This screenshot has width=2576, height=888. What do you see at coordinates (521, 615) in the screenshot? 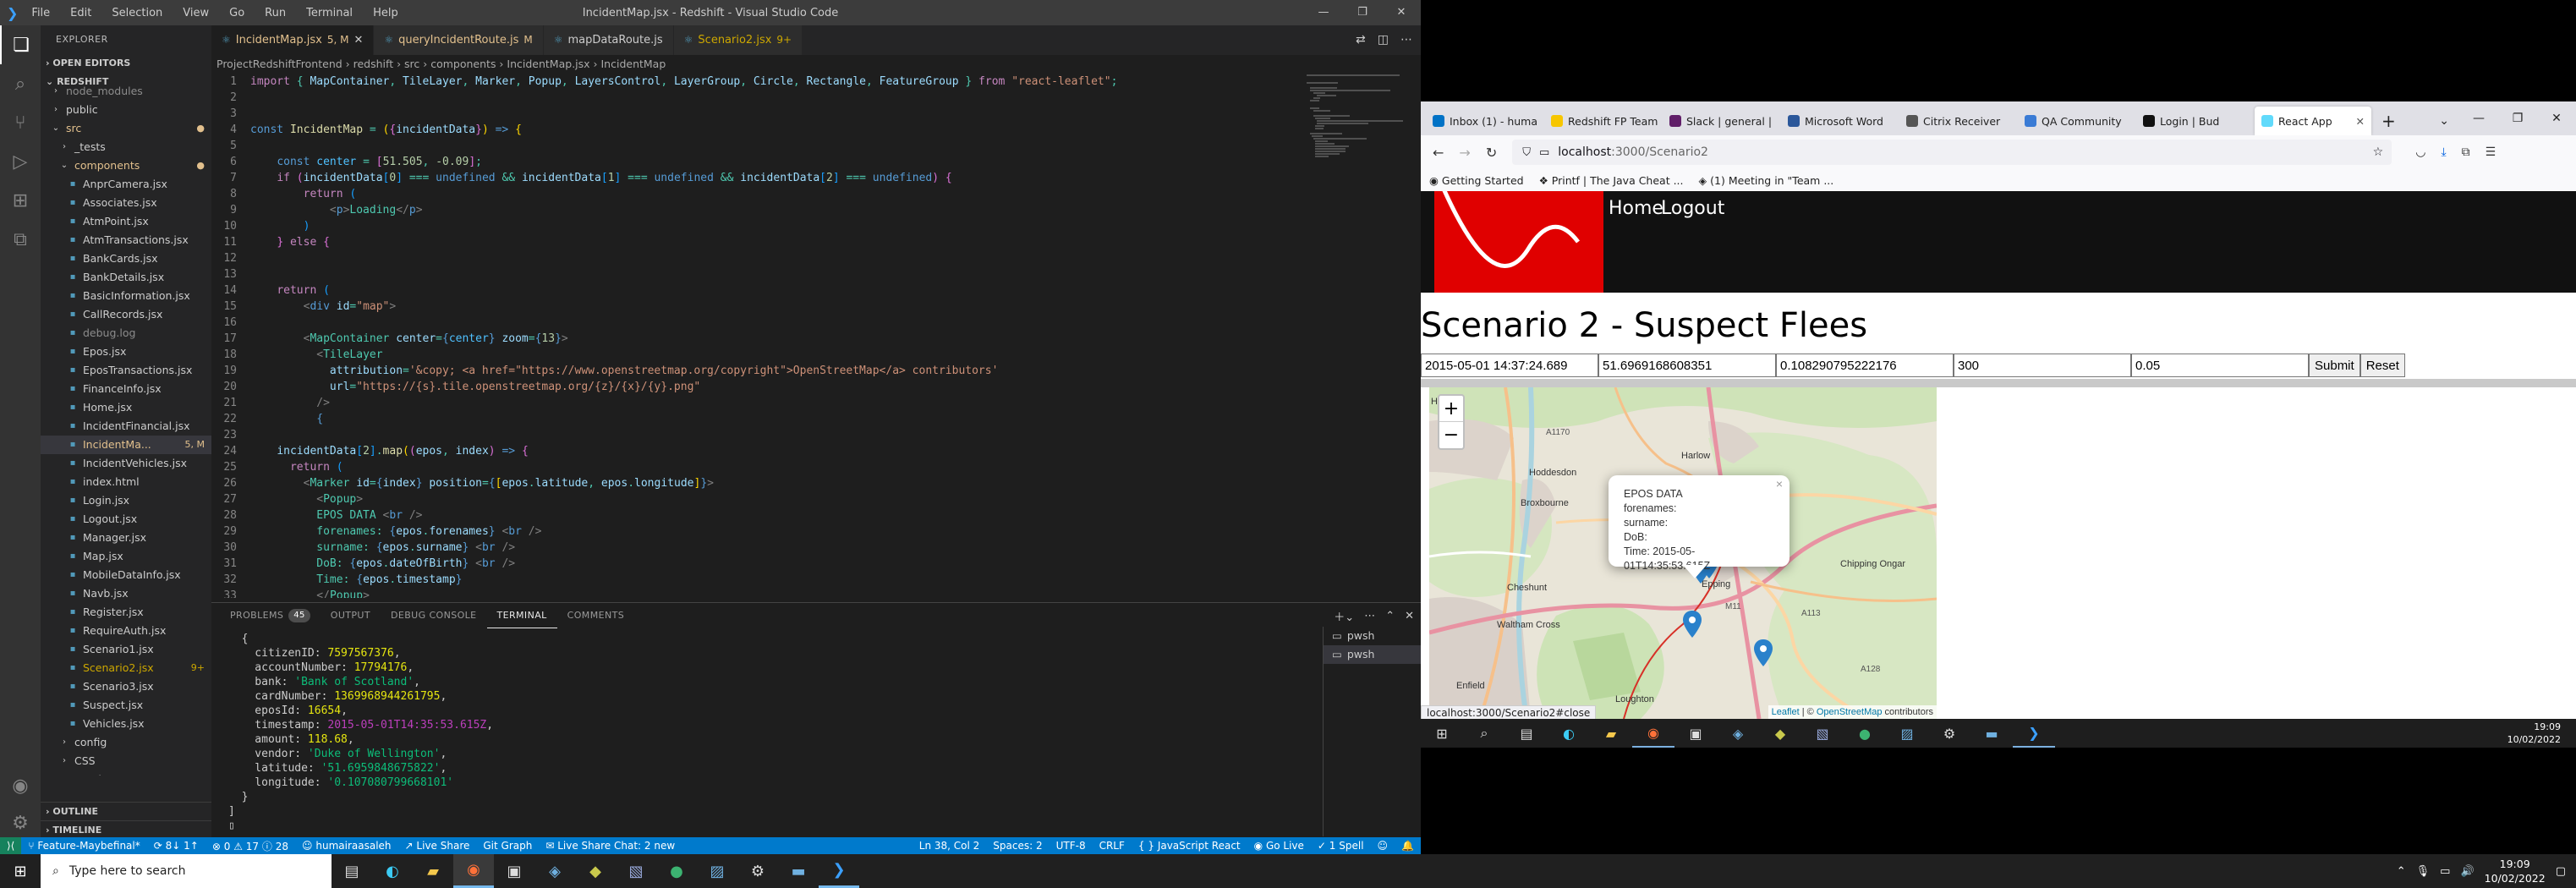
I see `panel-tab-terminal: TERMINAL` at bounding box center [521, 615].